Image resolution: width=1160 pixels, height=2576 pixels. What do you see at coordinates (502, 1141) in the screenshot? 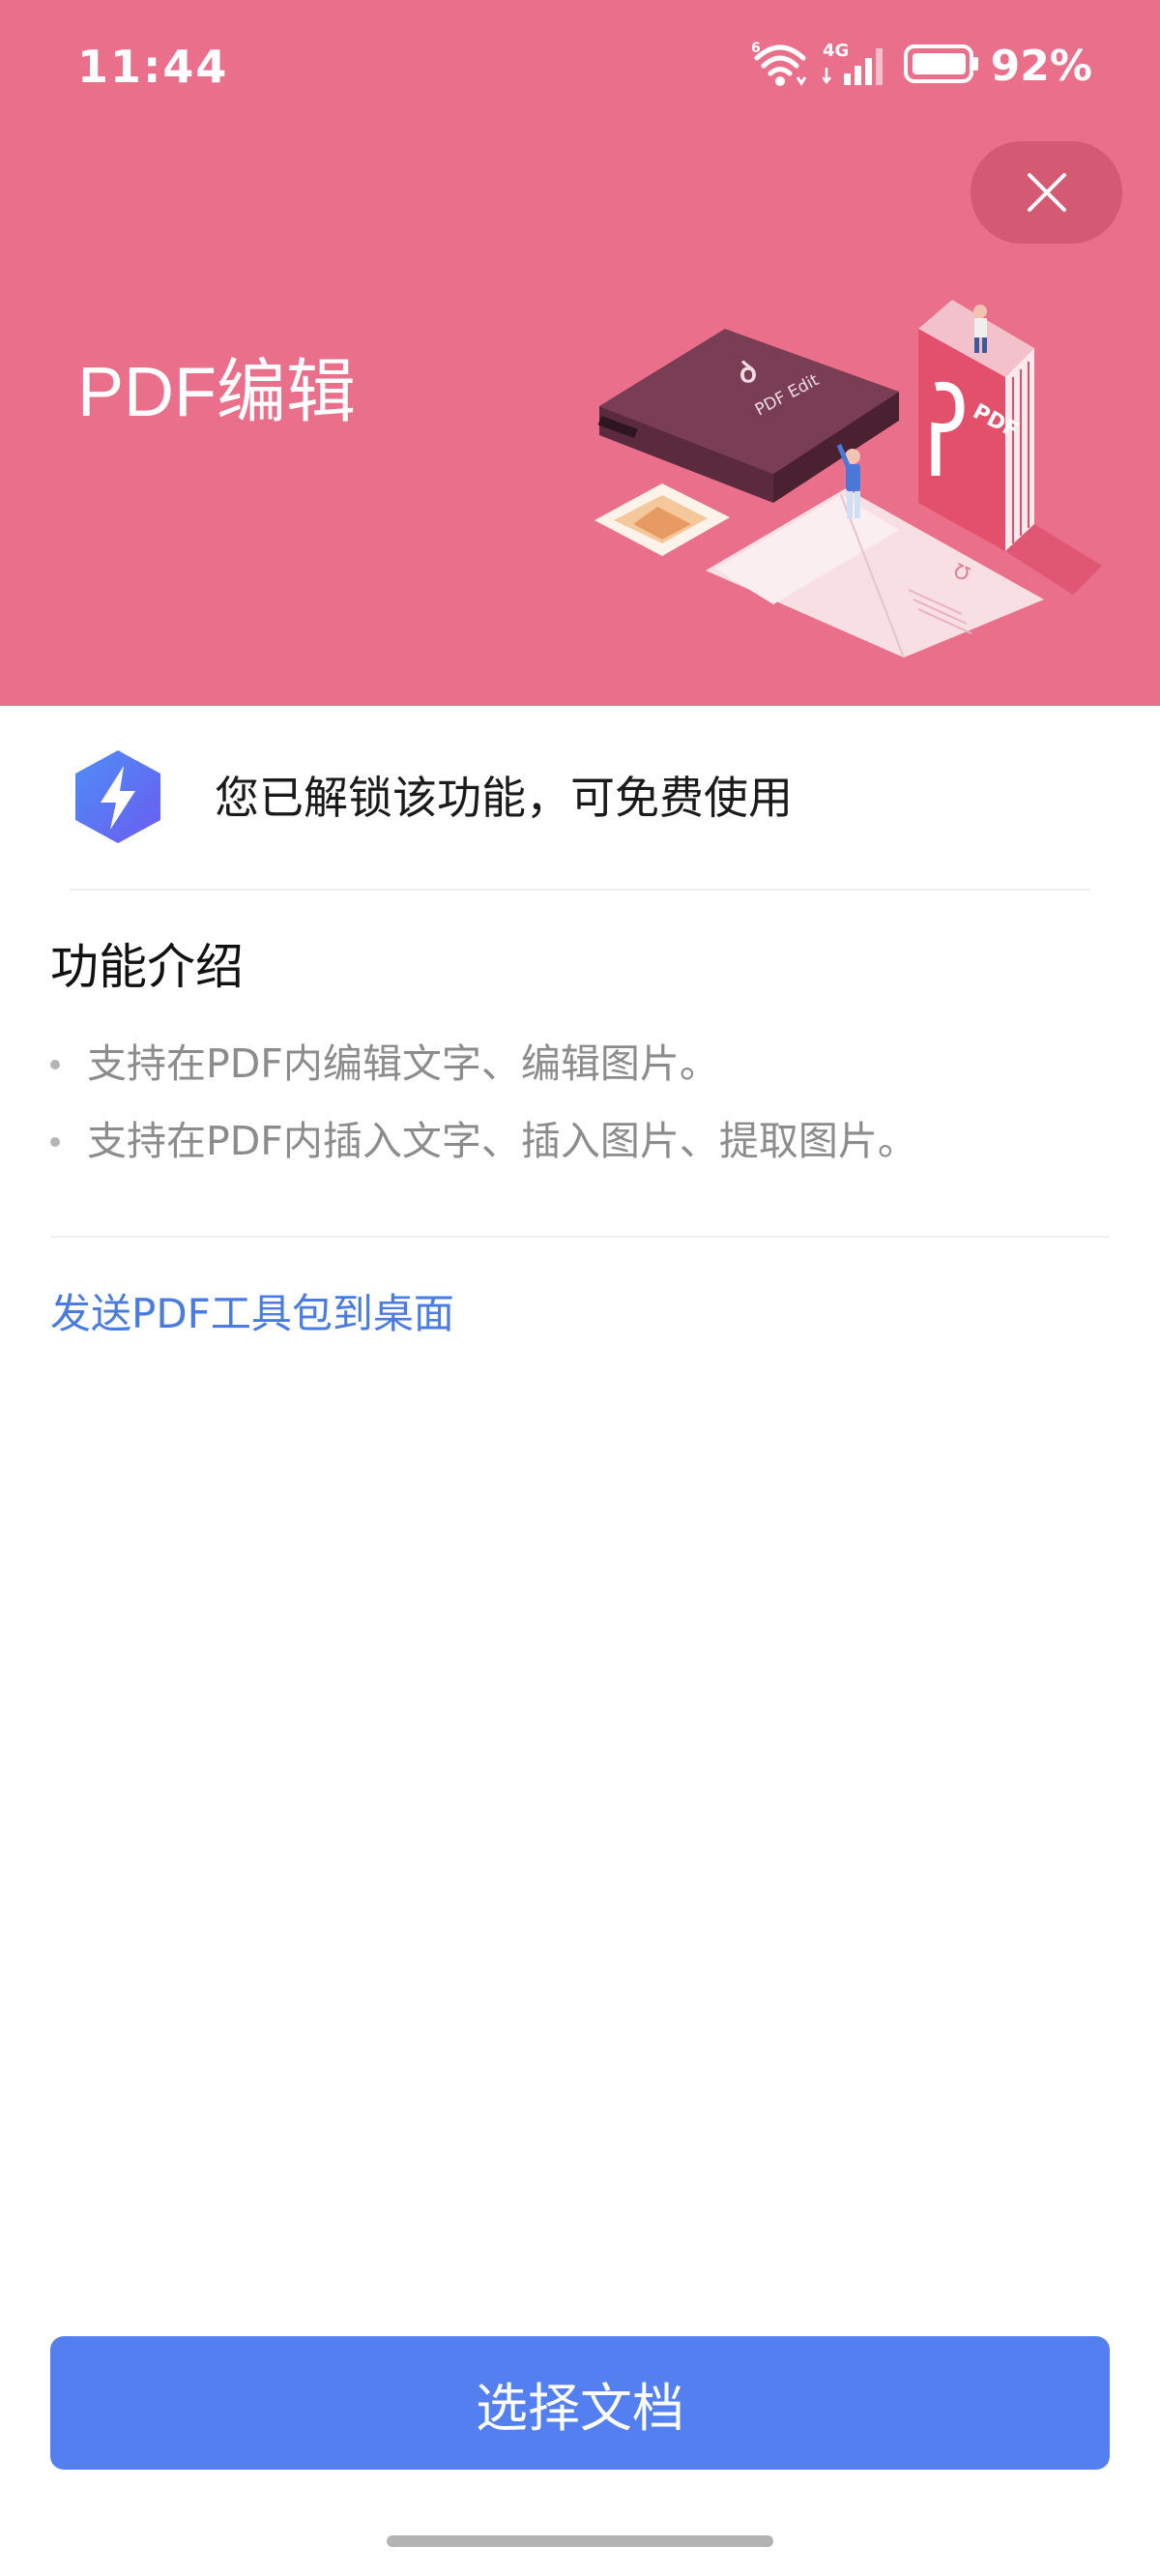
I see `feature-text: 支持在PDF内插入文字、插入图片、提取图片。` at bounding box center [502, 1141].